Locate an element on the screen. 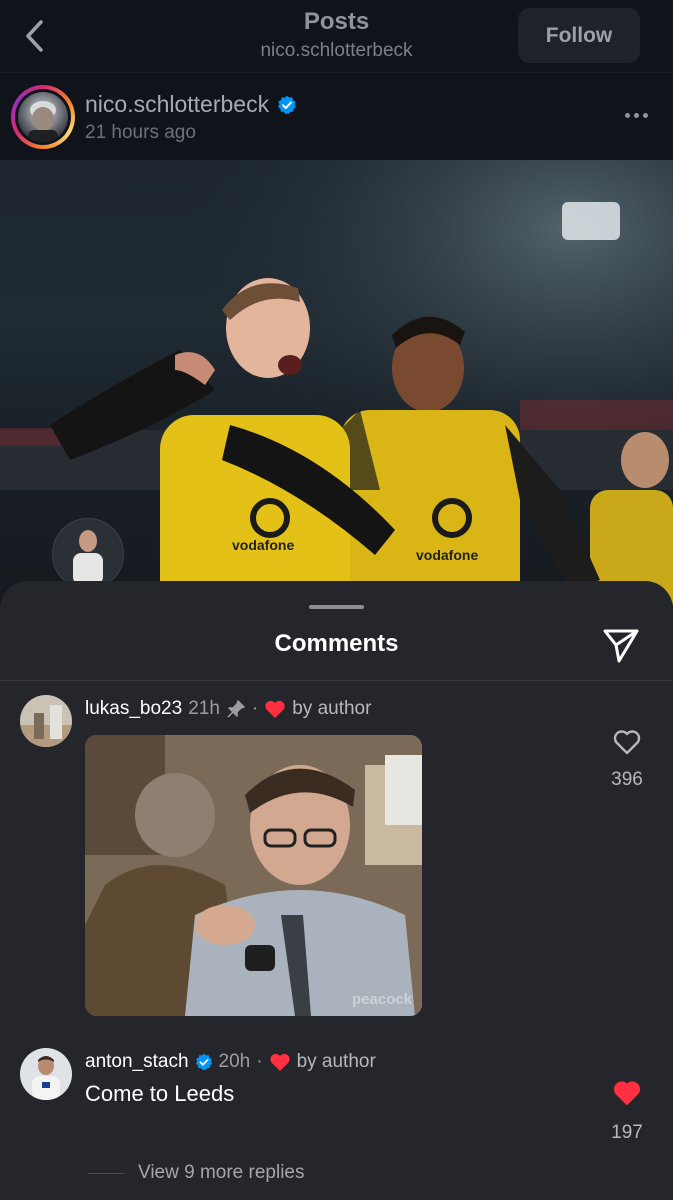 This screenshot has width=673, height=1200. post-timestamp: 21 hours ago is located at coordinates (140, 132).